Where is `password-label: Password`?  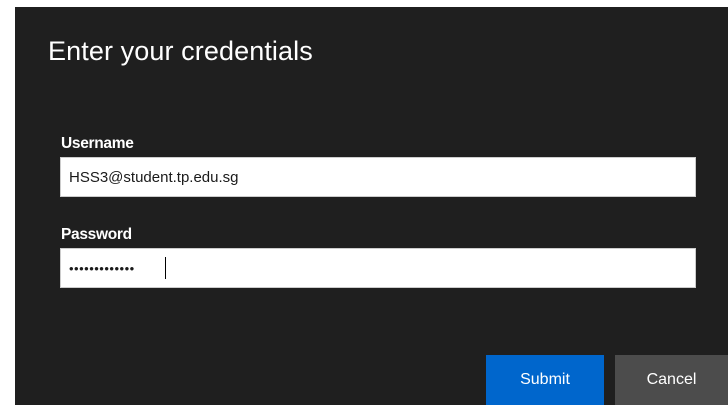
password-label: Password is located at coordinates (96, 234).